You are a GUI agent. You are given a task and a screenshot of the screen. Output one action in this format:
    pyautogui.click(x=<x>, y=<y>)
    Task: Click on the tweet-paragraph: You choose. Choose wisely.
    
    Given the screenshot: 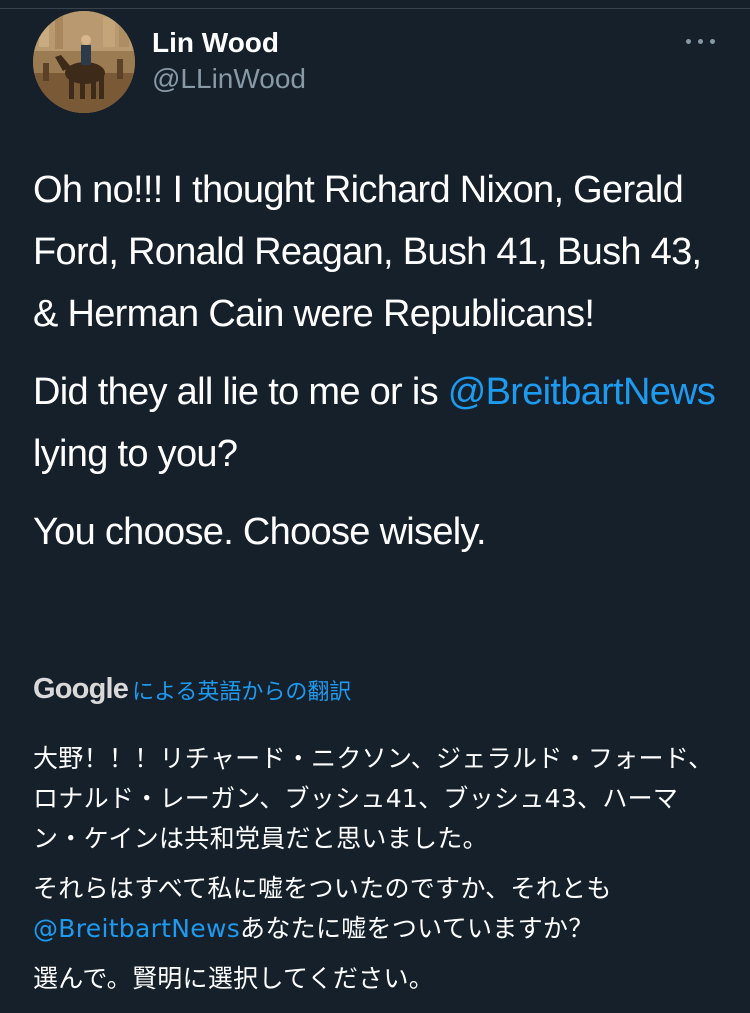 What is the action you would take?
    pyautogui.click(x=260, y=532)
    